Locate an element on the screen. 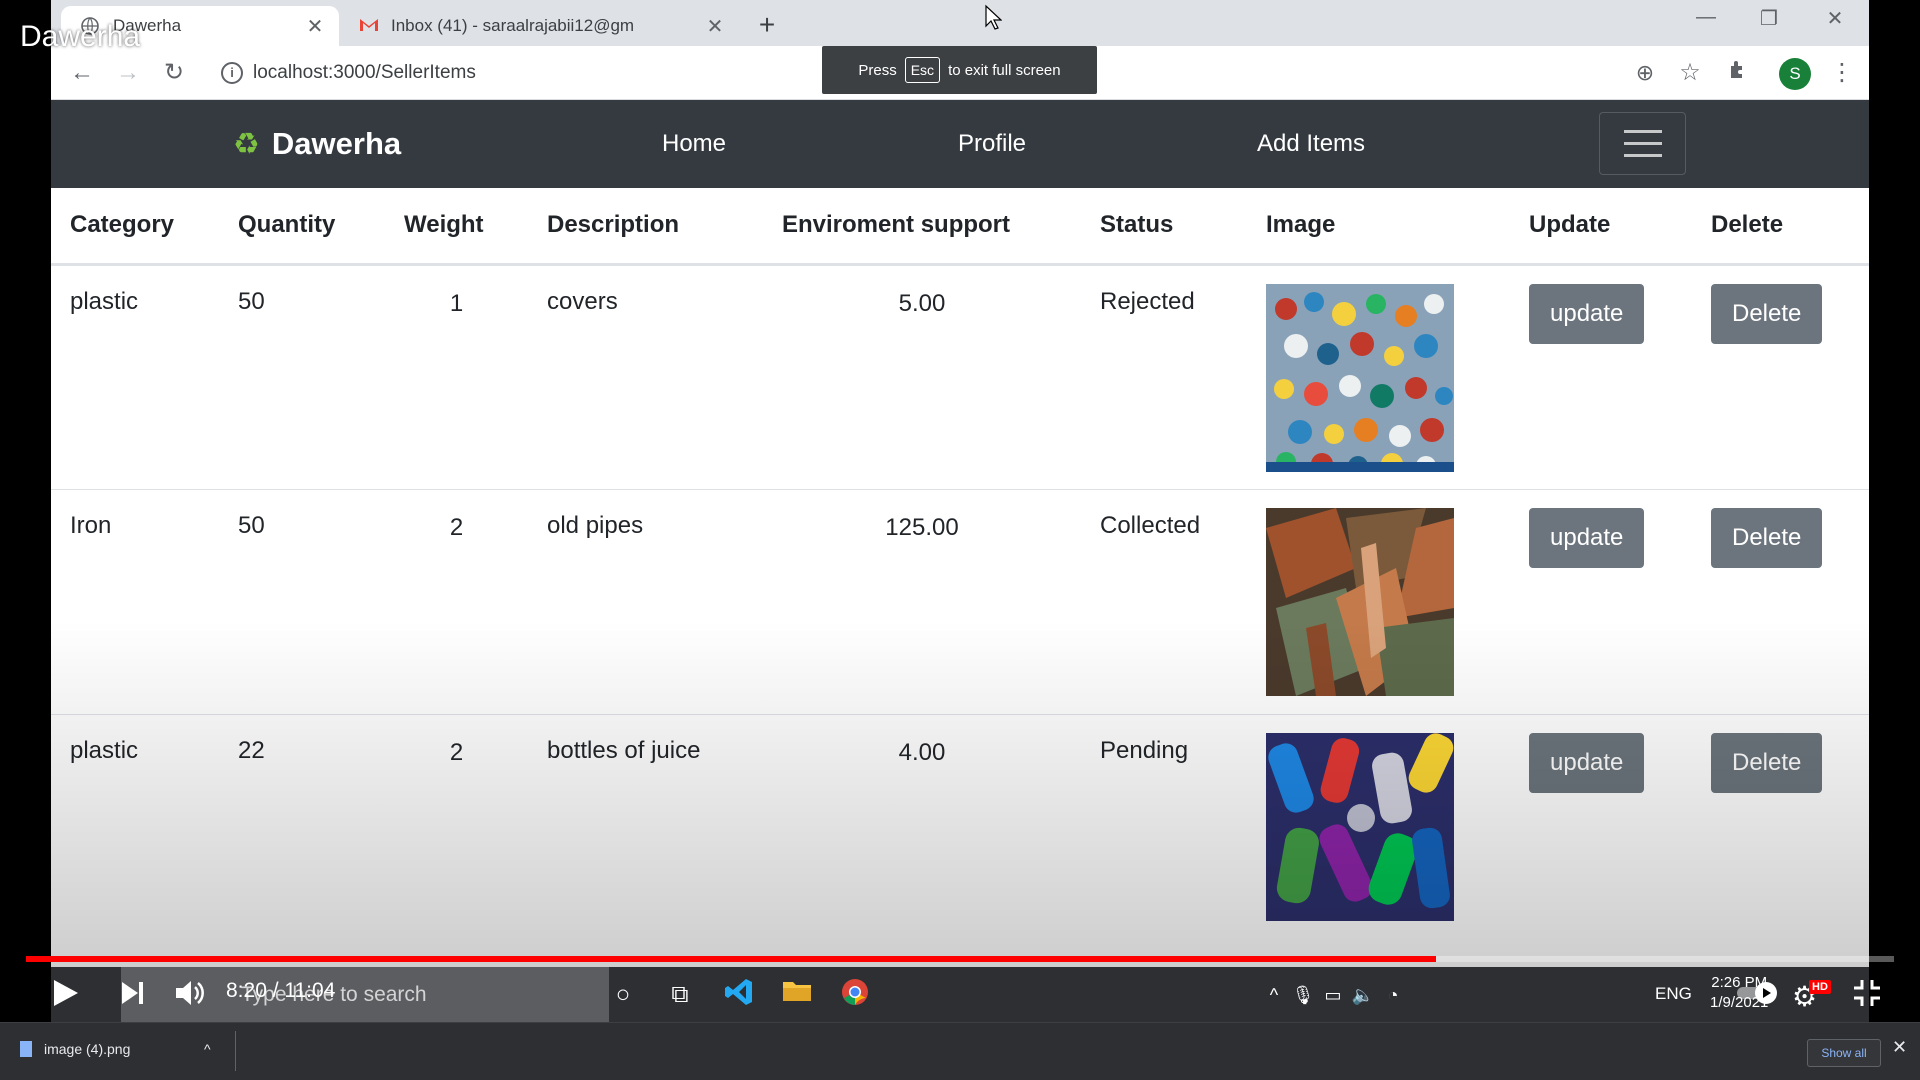 This screenshot has width=1920, height=1080. zoom-icon: ⊕ is located at coordinates (1645, 73).